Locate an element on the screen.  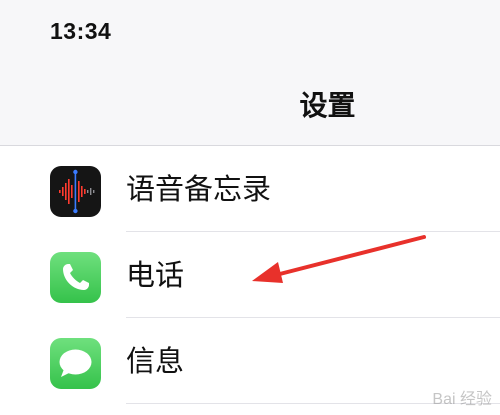
settings-row-label: 信息 is located at coordinates (155, 361).